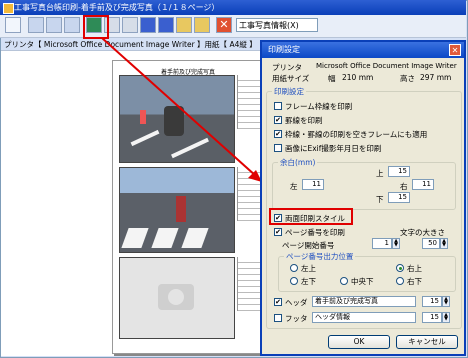  I want to click on margin-left-input: 11, so click(313, 184).